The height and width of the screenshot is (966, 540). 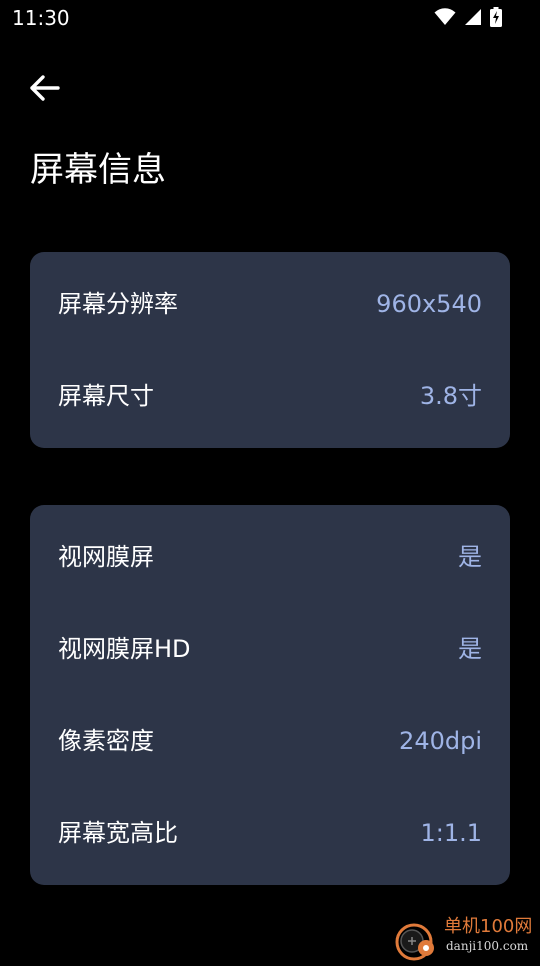 I want to click on retina-row: 视网膜屏 是, so click(x=270, y=557).